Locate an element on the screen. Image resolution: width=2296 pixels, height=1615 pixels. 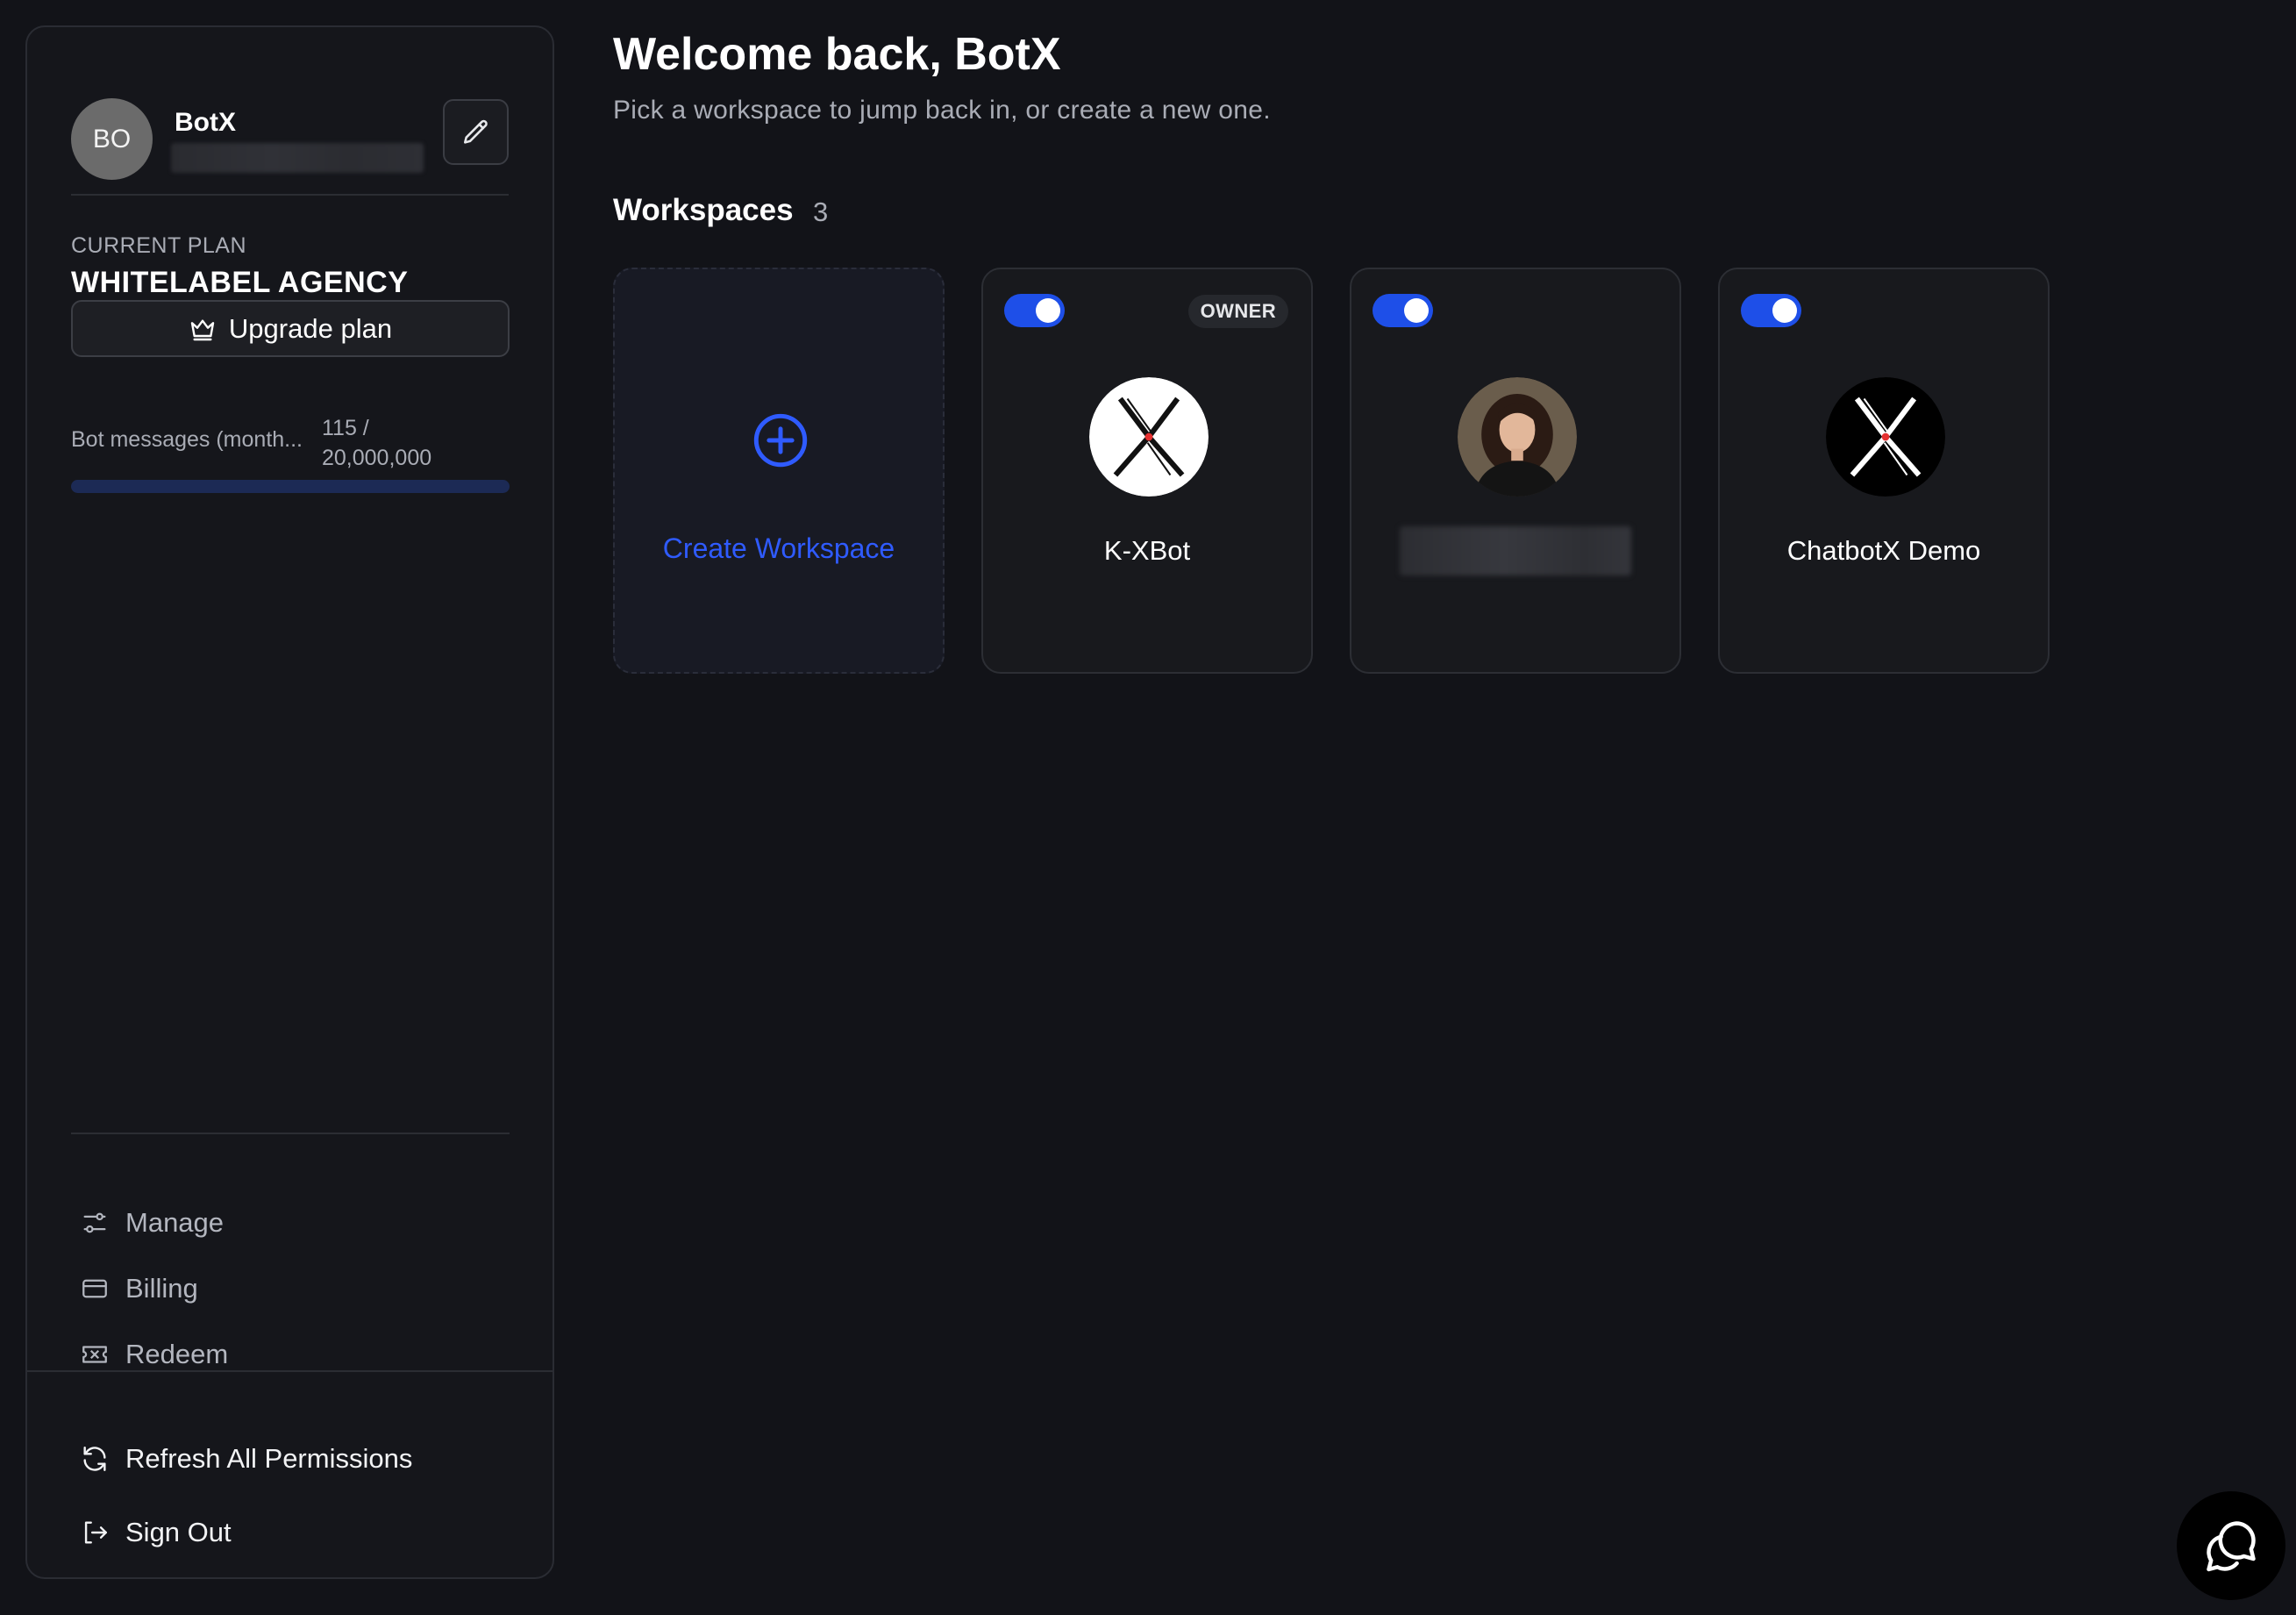
sliders-icon is located at coordinates (94, 1222).